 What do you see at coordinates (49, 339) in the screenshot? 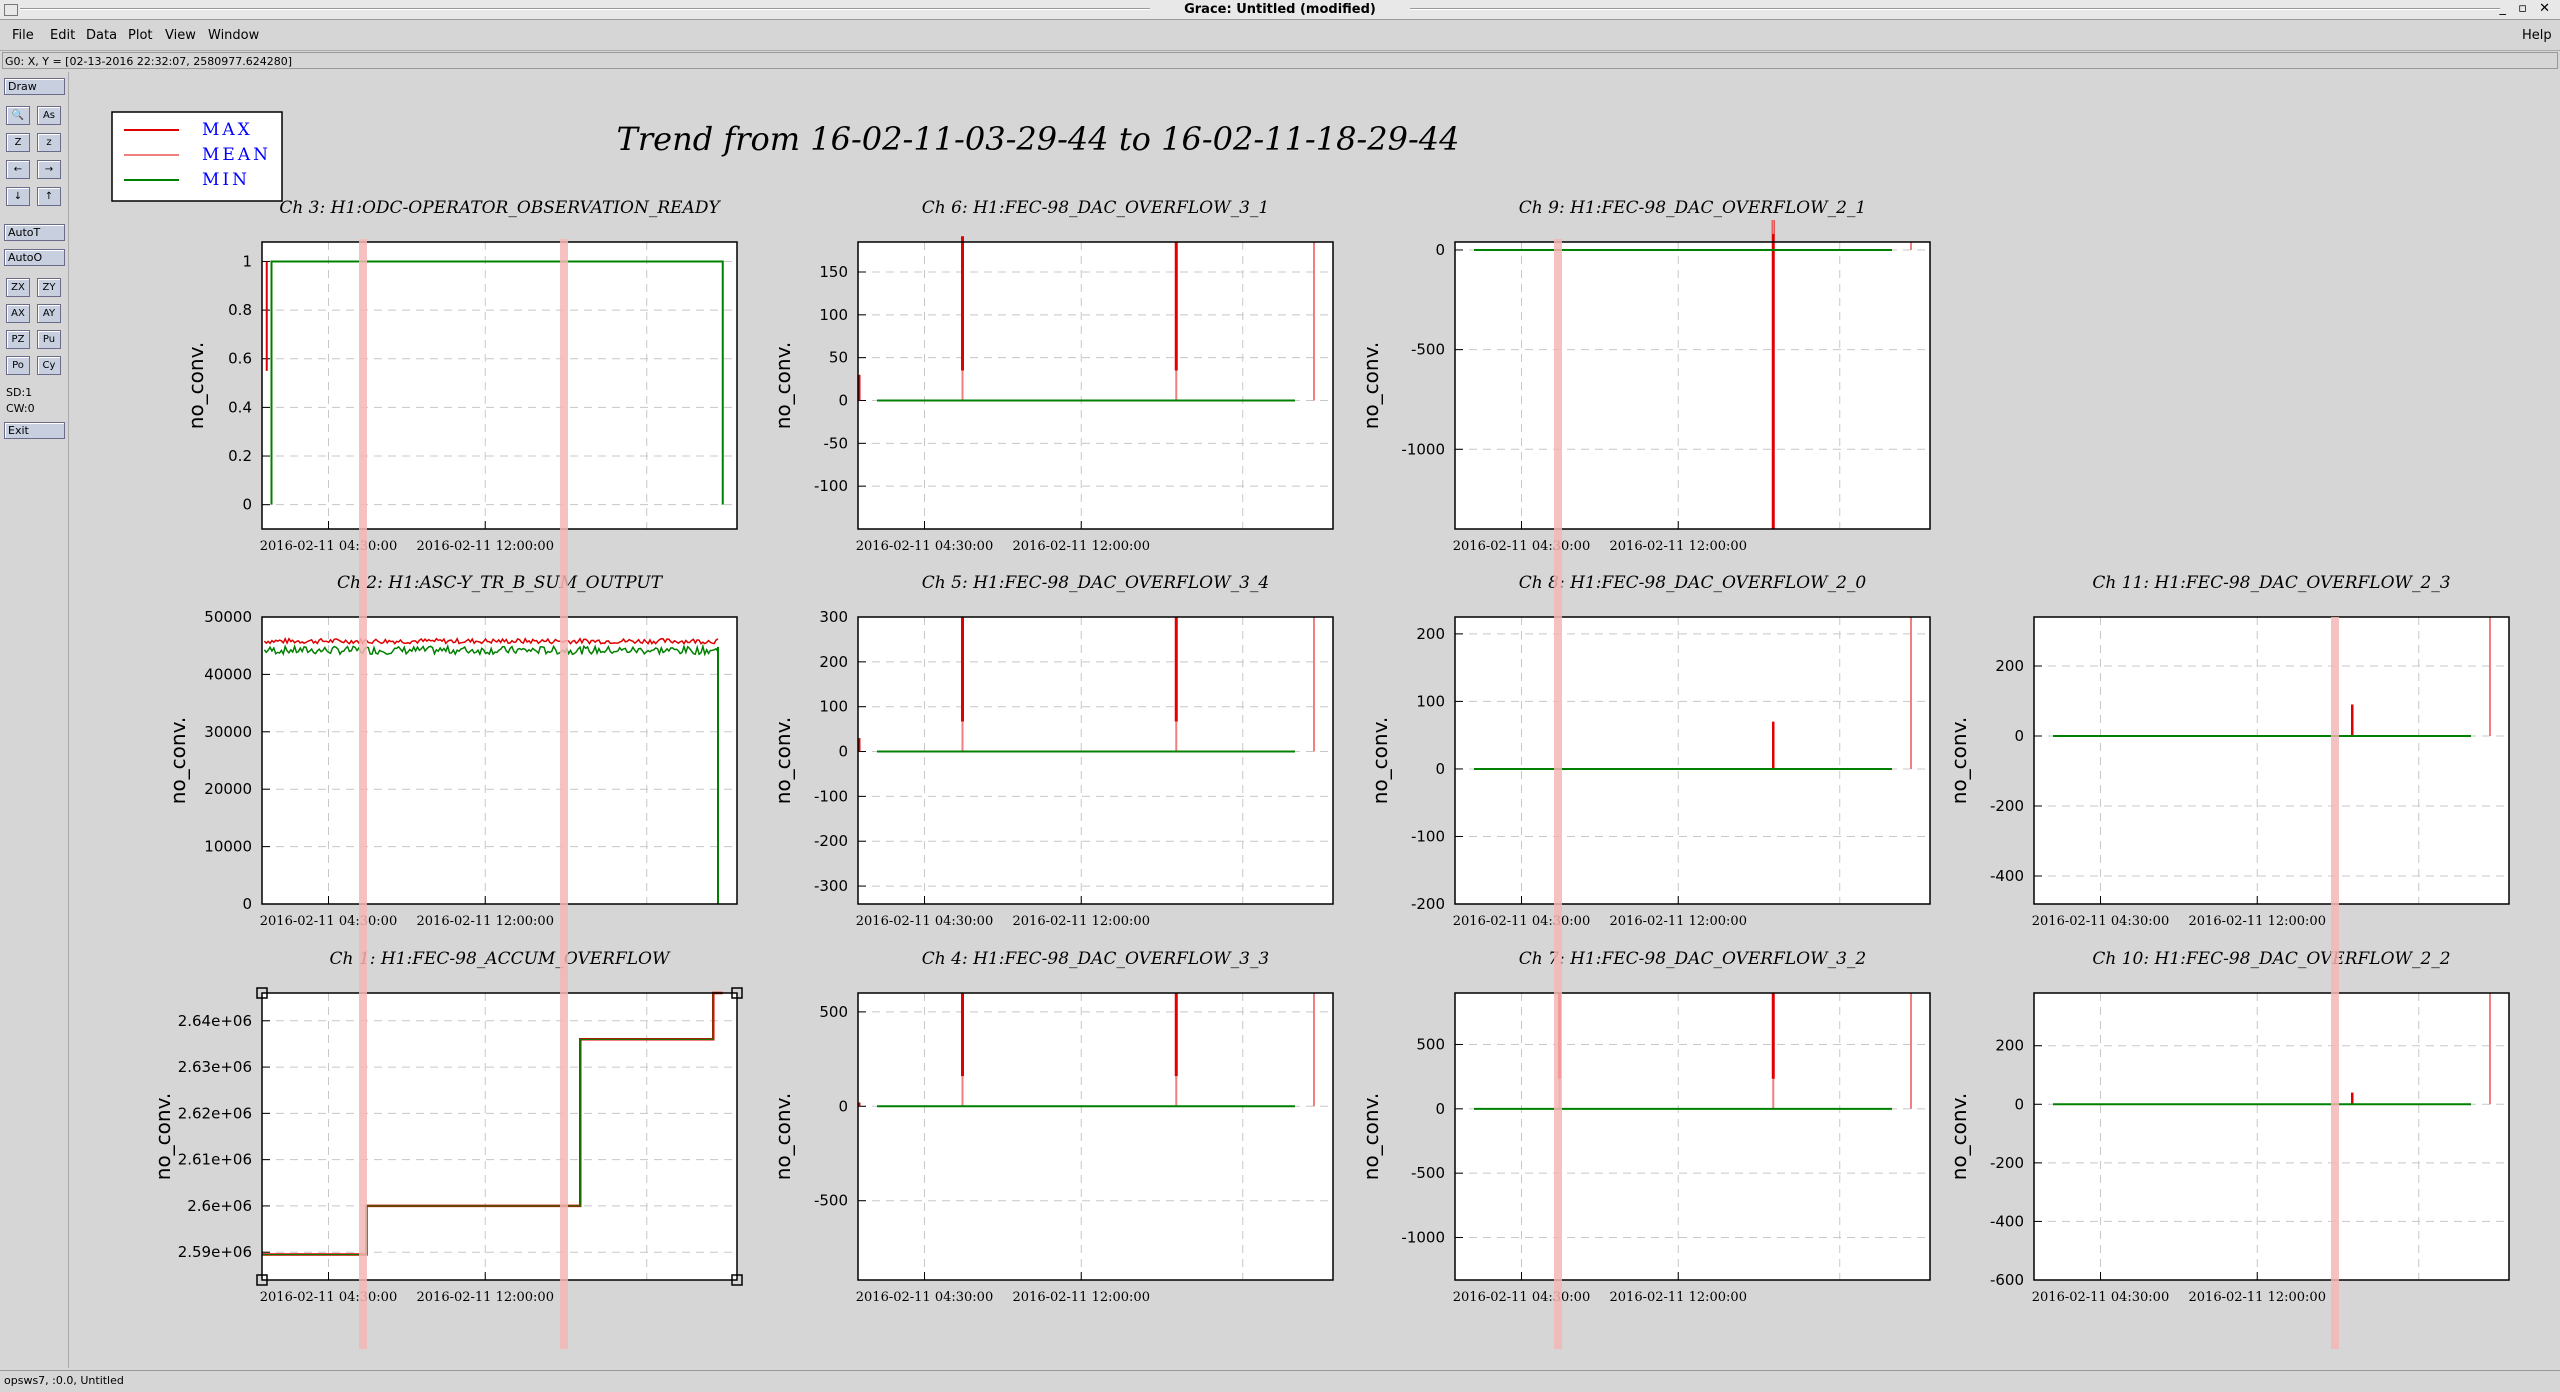
I see `tool-tb-pairs2-2-1-button: Pu` at bounding box center [49, 339].